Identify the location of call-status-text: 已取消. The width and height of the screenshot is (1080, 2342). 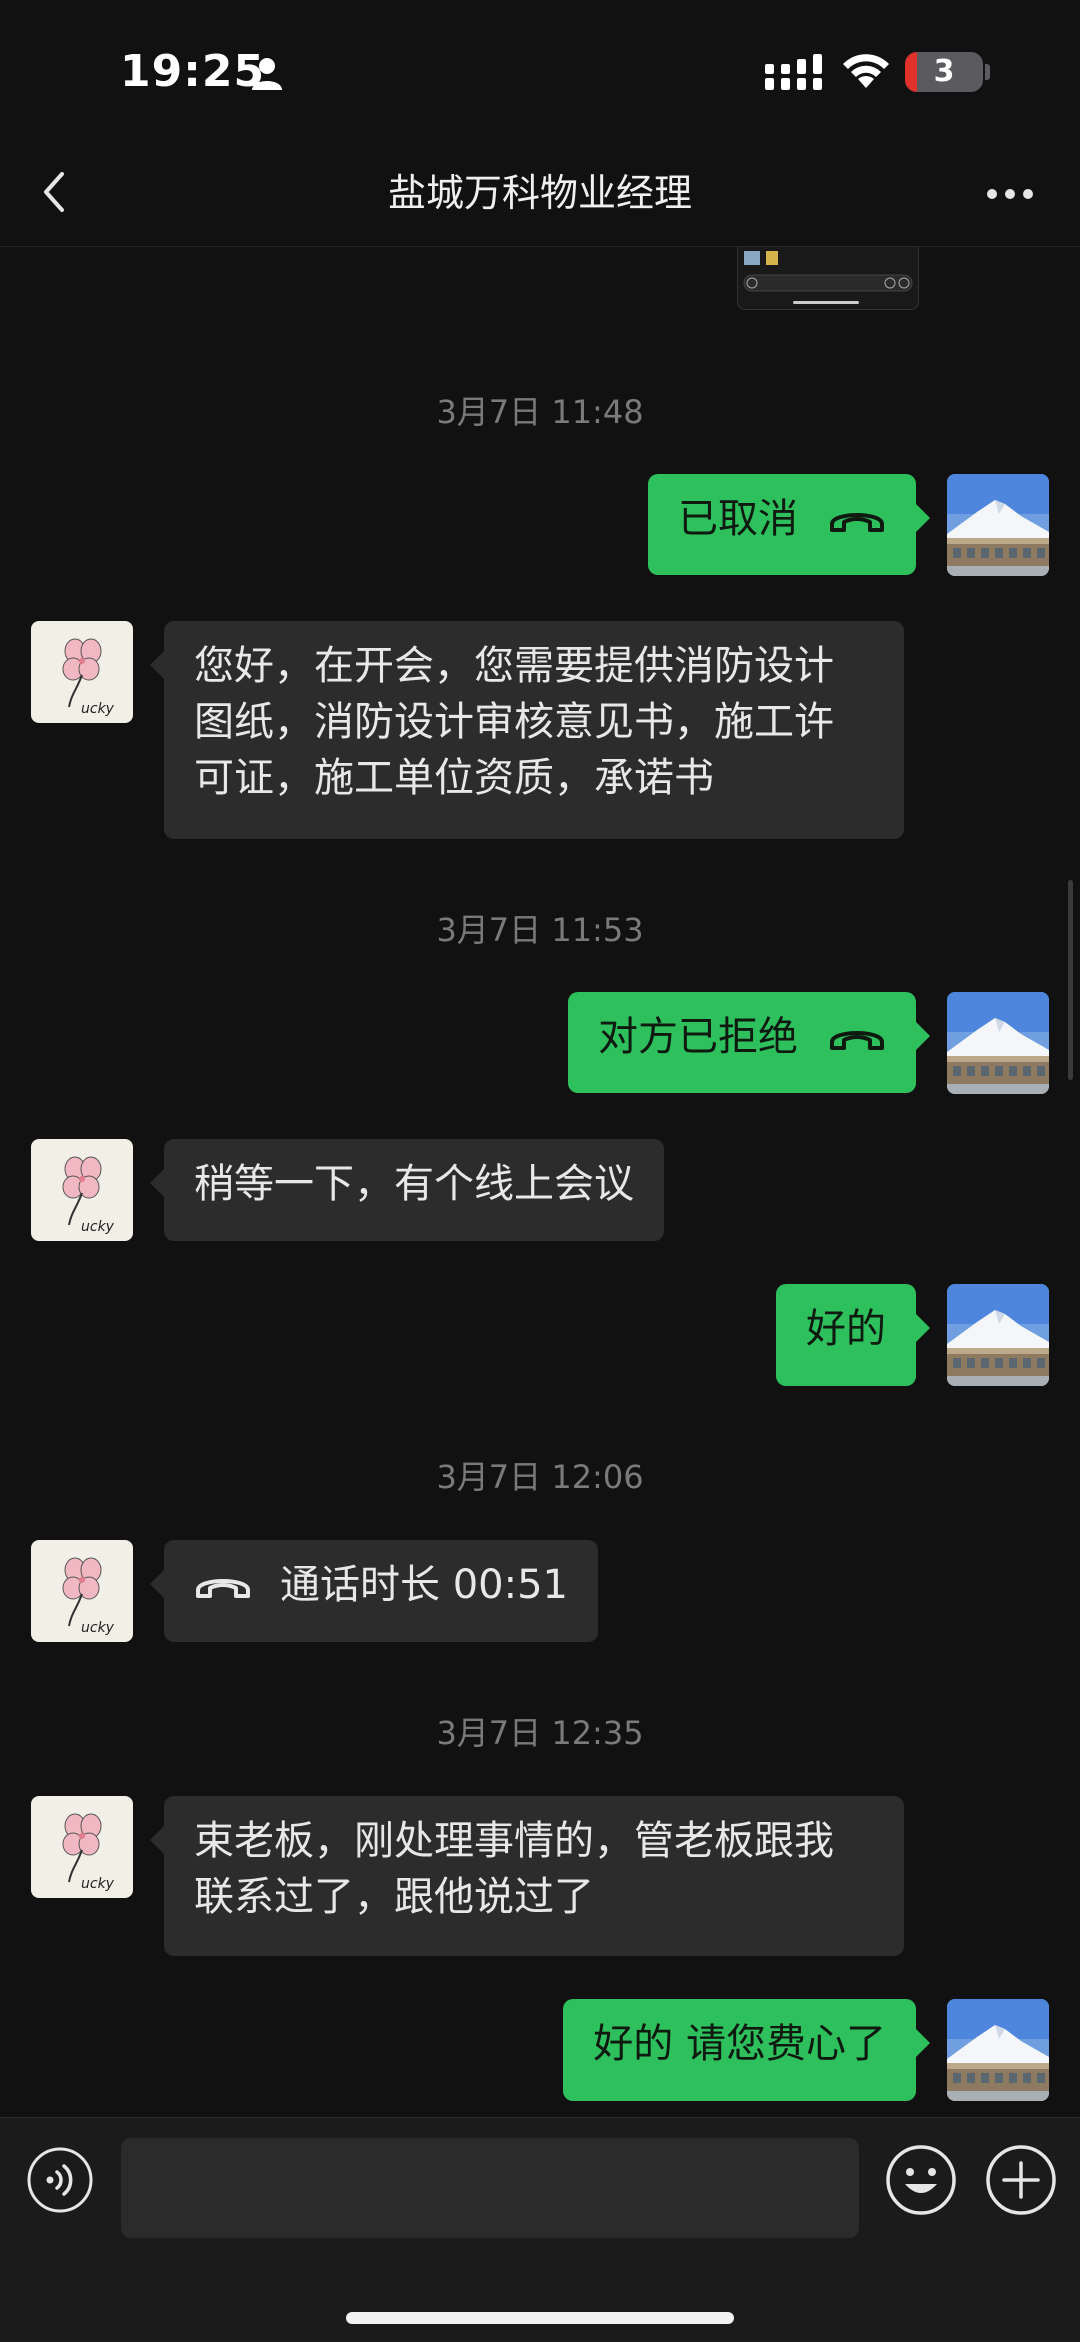
(738, 519).